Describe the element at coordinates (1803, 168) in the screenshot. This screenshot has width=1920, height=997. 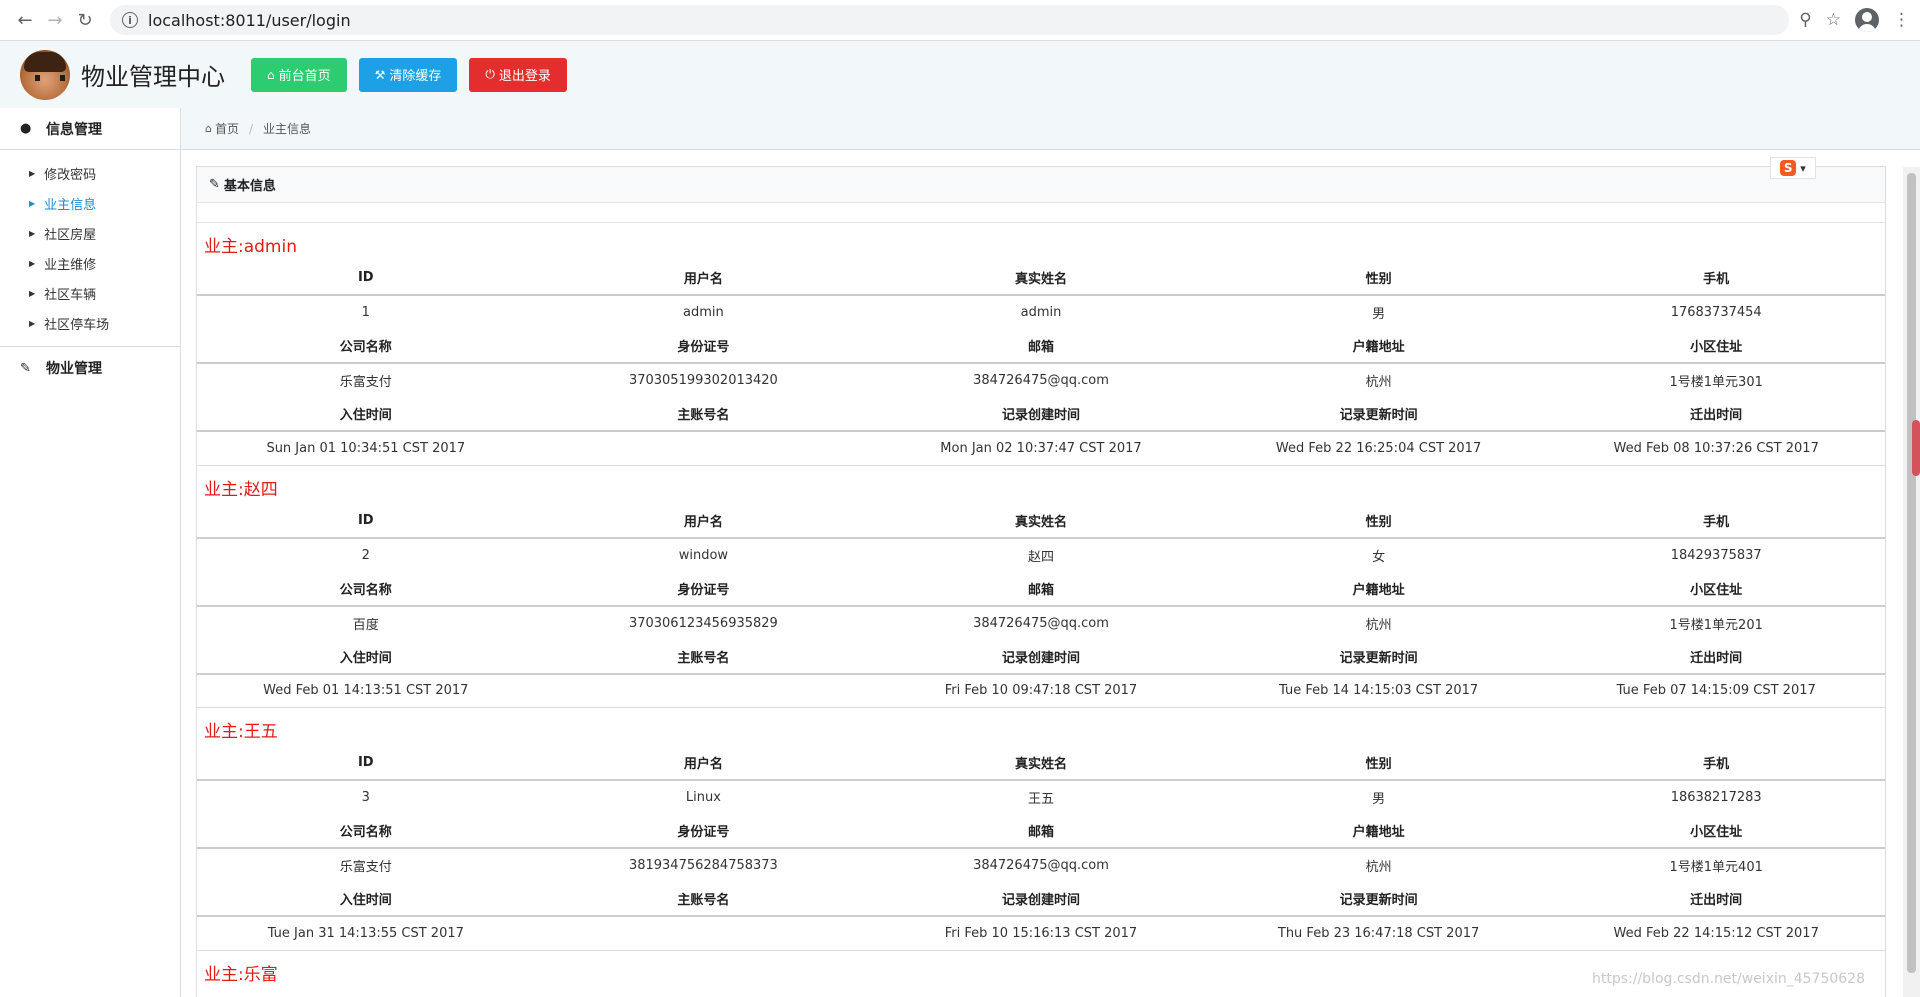
I see `chevron-down-icon: ▾` at that location.